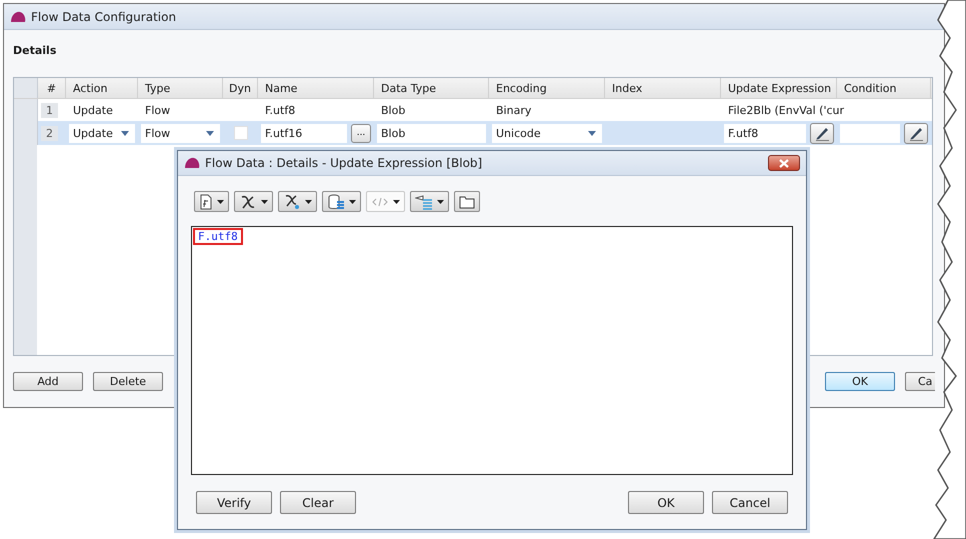 This screenshot has height=539, width=966. Describe the element at coordinates (52, 88) in the screenshot. I see `column-header: #` at that location.